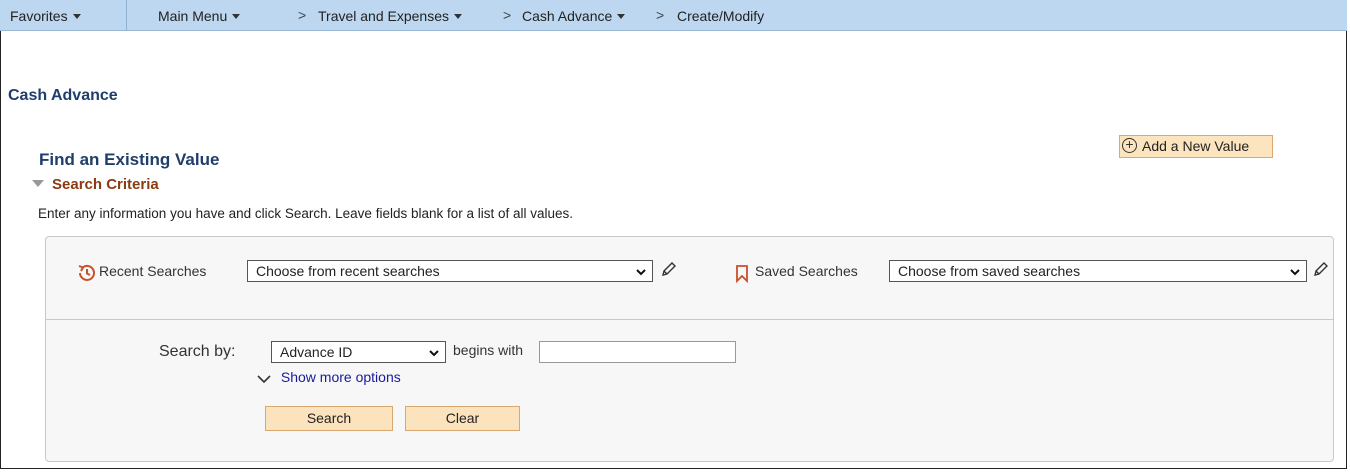 The image size is (1350, 472). Describe the element at coordinates (989, 271) in the screenshot. I see `saved-searches-value: Choose from saved searches` at that location.